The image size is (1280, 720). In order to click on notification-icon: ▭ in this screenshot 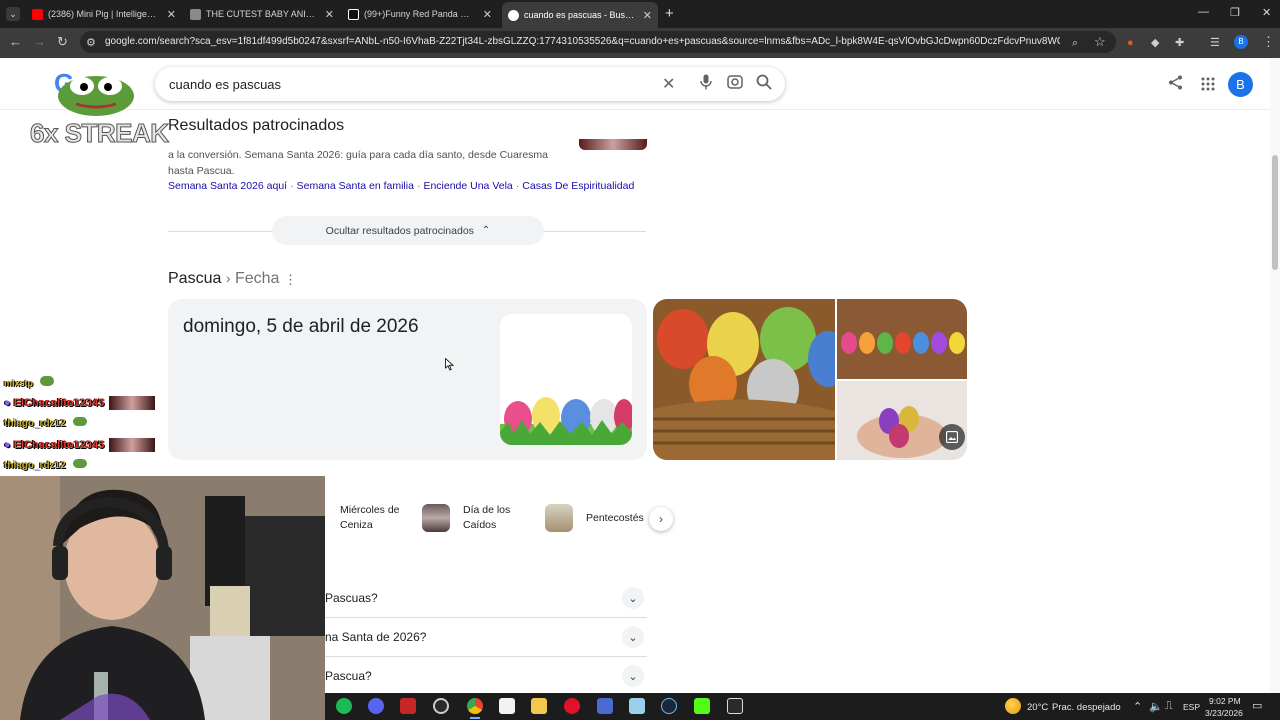, I will do `click(1257, 705)`.